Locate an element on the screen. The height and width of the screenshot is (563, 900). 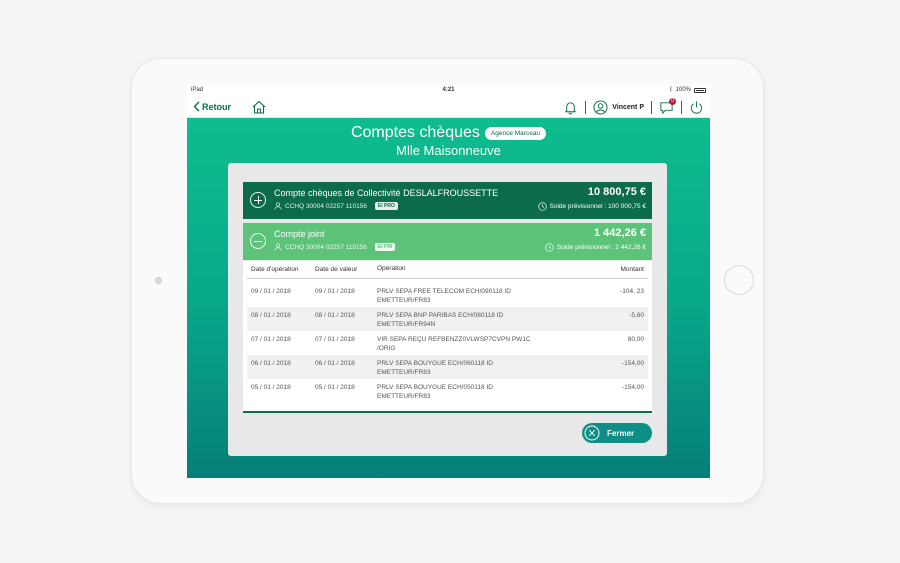
ipad-home-button is located at coordinates (739, 280).